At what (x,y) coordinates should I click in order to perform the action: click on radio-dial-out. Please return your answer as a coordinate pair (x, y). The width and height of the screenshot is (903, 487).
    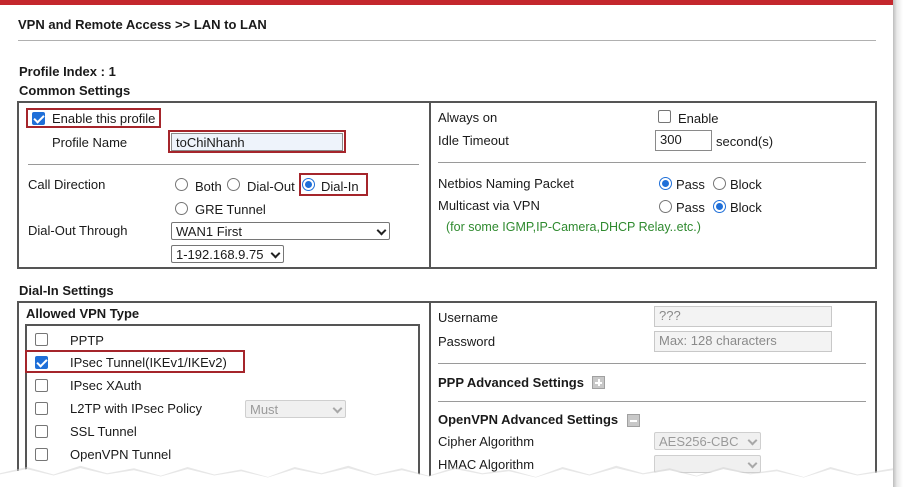
    Looking at the image, I should click on (233, 184).